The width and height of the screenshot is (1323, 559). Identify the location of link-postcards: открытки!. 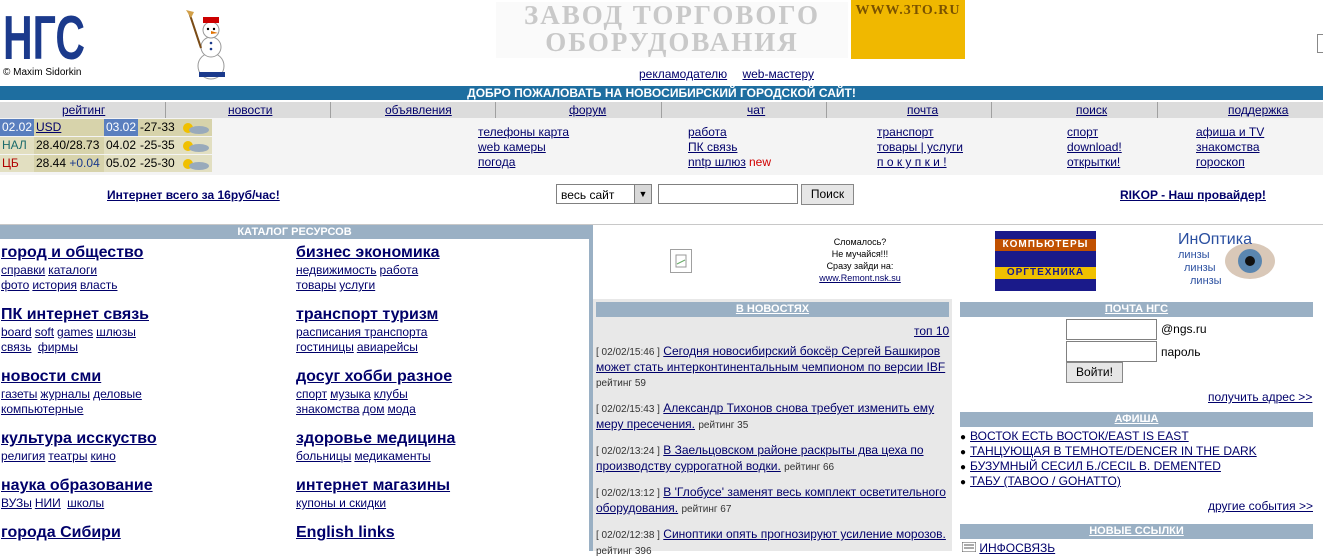
(1093, 162).